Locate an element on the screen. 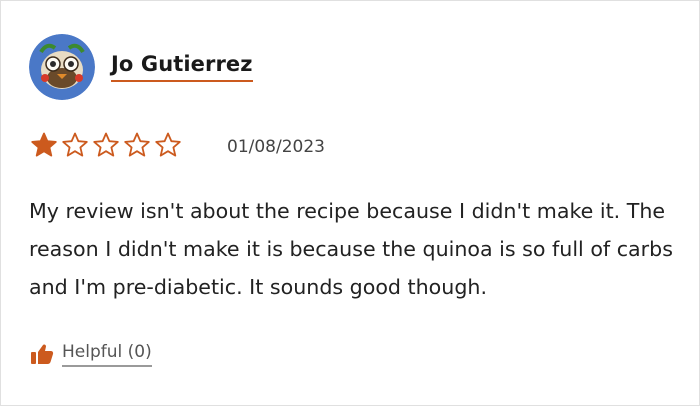 This screenshot has width=700, height=406. helpful-label: Helpful (0) is located at coordinates (107, 354).